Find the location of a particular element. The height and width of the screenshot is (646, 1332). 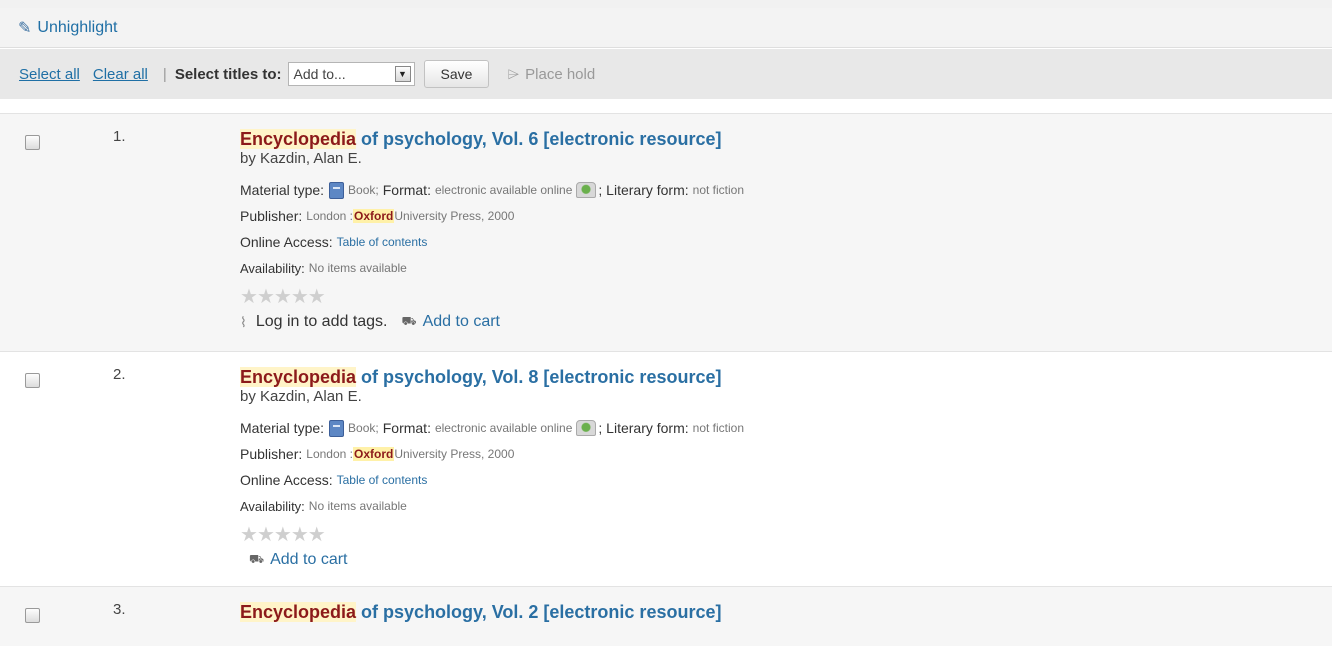

result-number: 1. is located at coordinates (119, 136).